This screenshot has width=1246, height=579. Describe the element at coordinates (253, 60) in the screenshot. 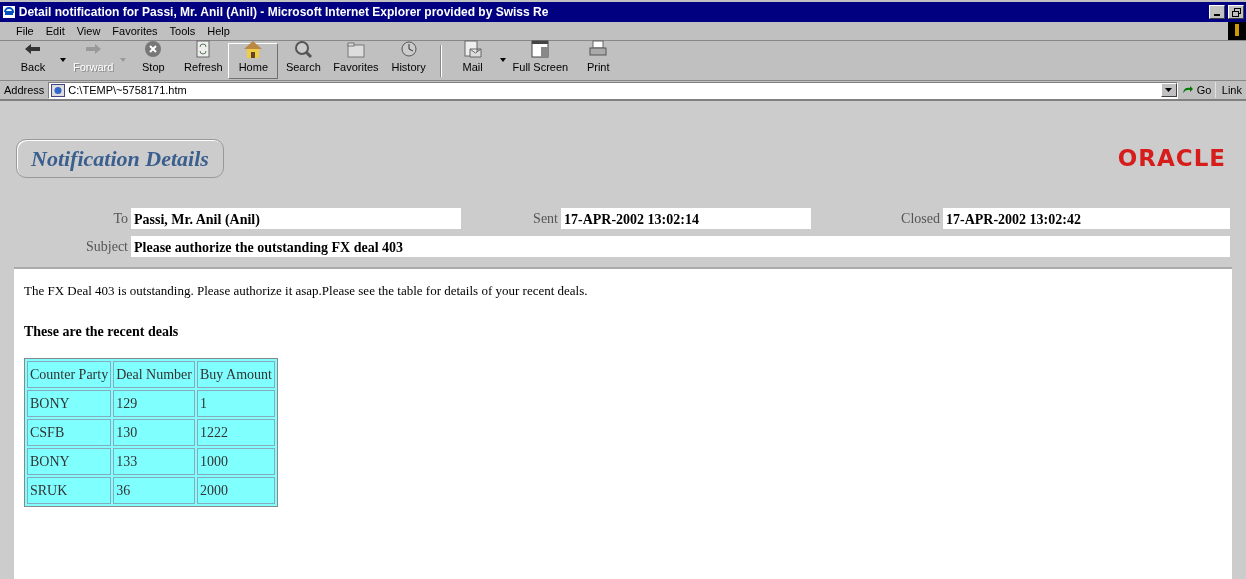

I see `toolbar-button: Home` at that location.